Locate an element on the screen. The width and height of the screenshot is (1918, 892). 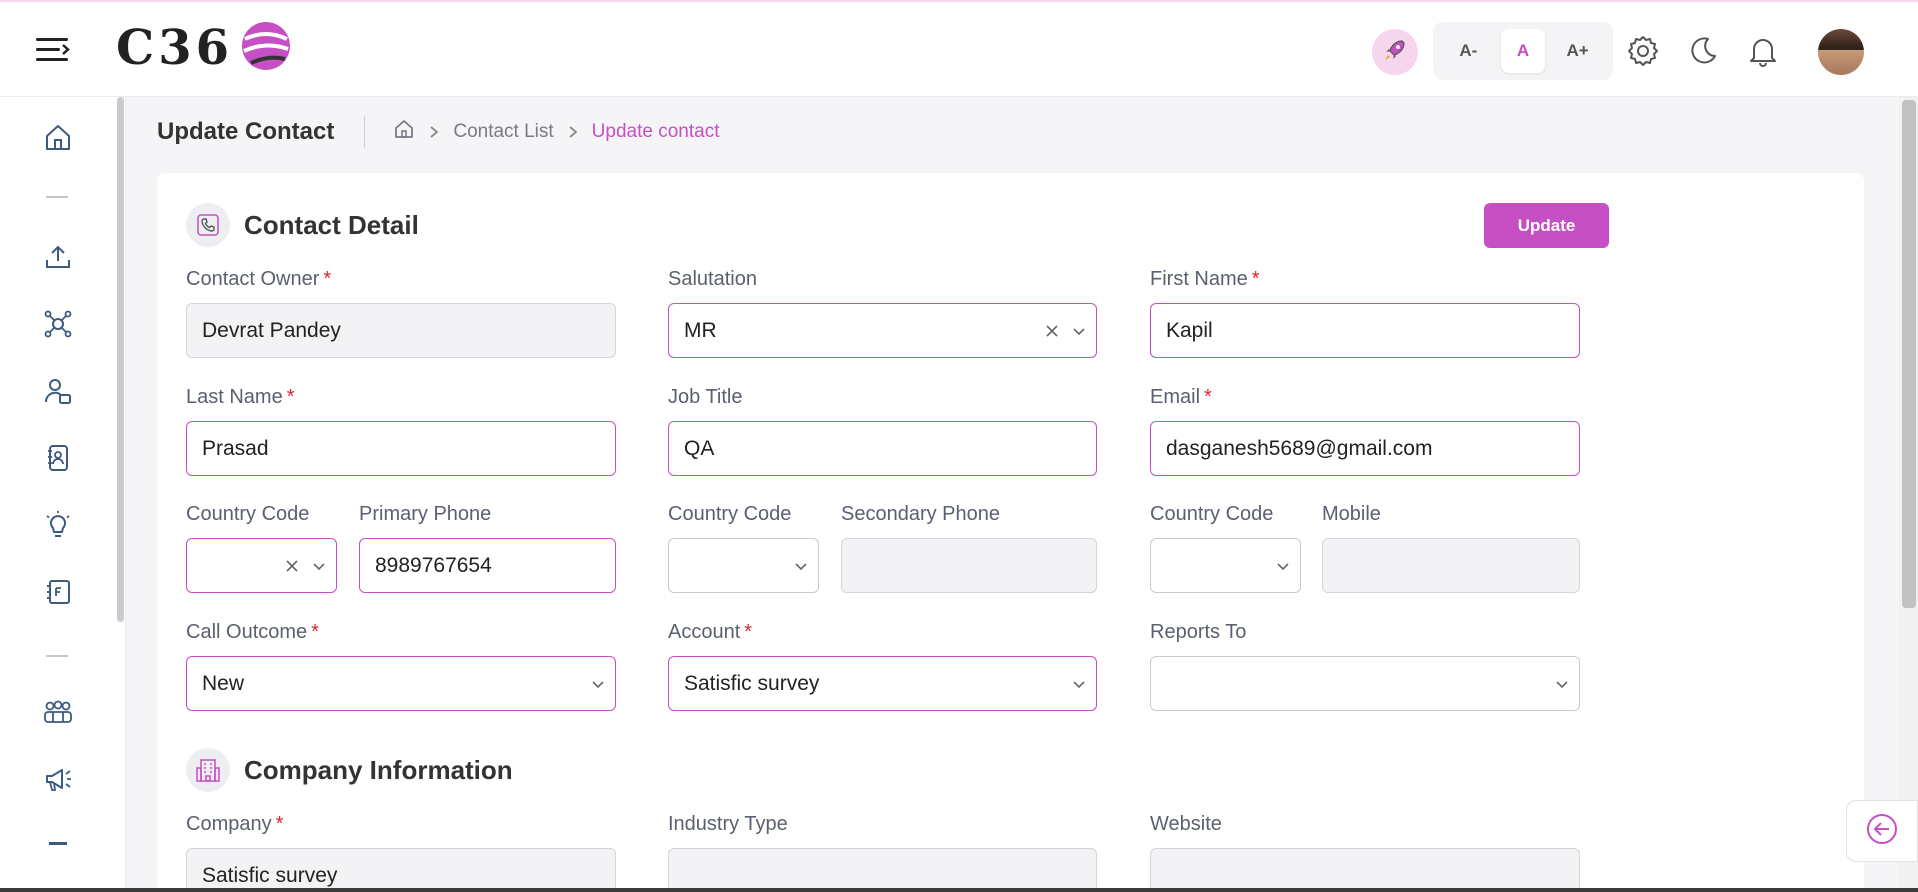
arrow-left-circle-icon is located at coordinates (1882, 831).